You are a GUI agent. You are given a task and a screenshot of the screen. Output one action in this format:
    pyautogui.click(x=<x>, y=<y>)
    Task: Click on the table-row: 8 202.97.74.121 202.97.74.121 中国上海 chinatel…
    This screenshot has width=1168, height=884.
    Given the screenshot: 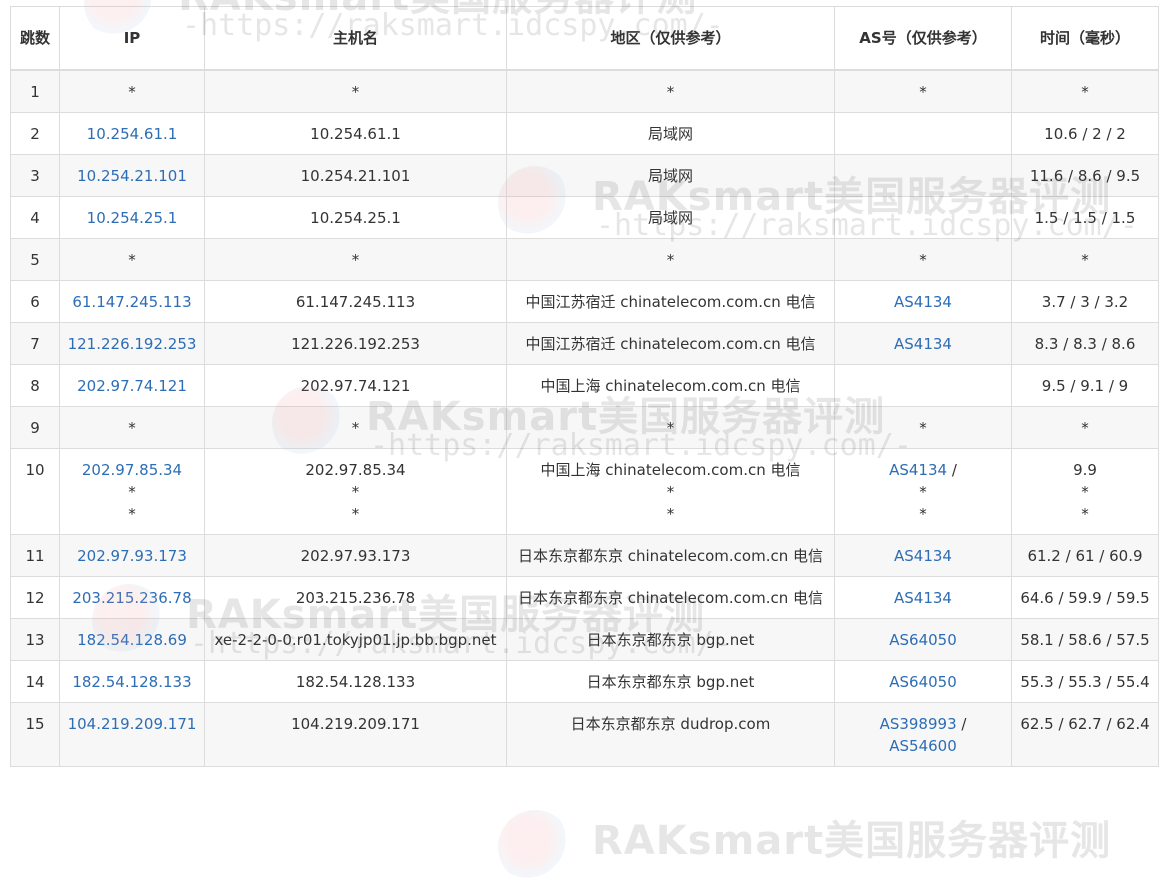 What is the action you would take?
    pyautogui.click(x=584, y=385)
    